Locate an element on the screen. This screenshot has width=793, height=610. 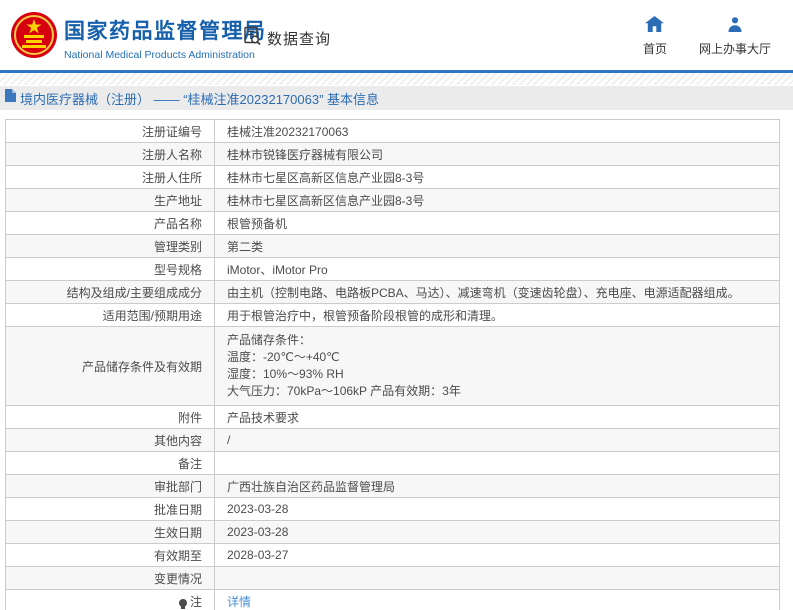
note-icon is located at coordinates (182, 603).